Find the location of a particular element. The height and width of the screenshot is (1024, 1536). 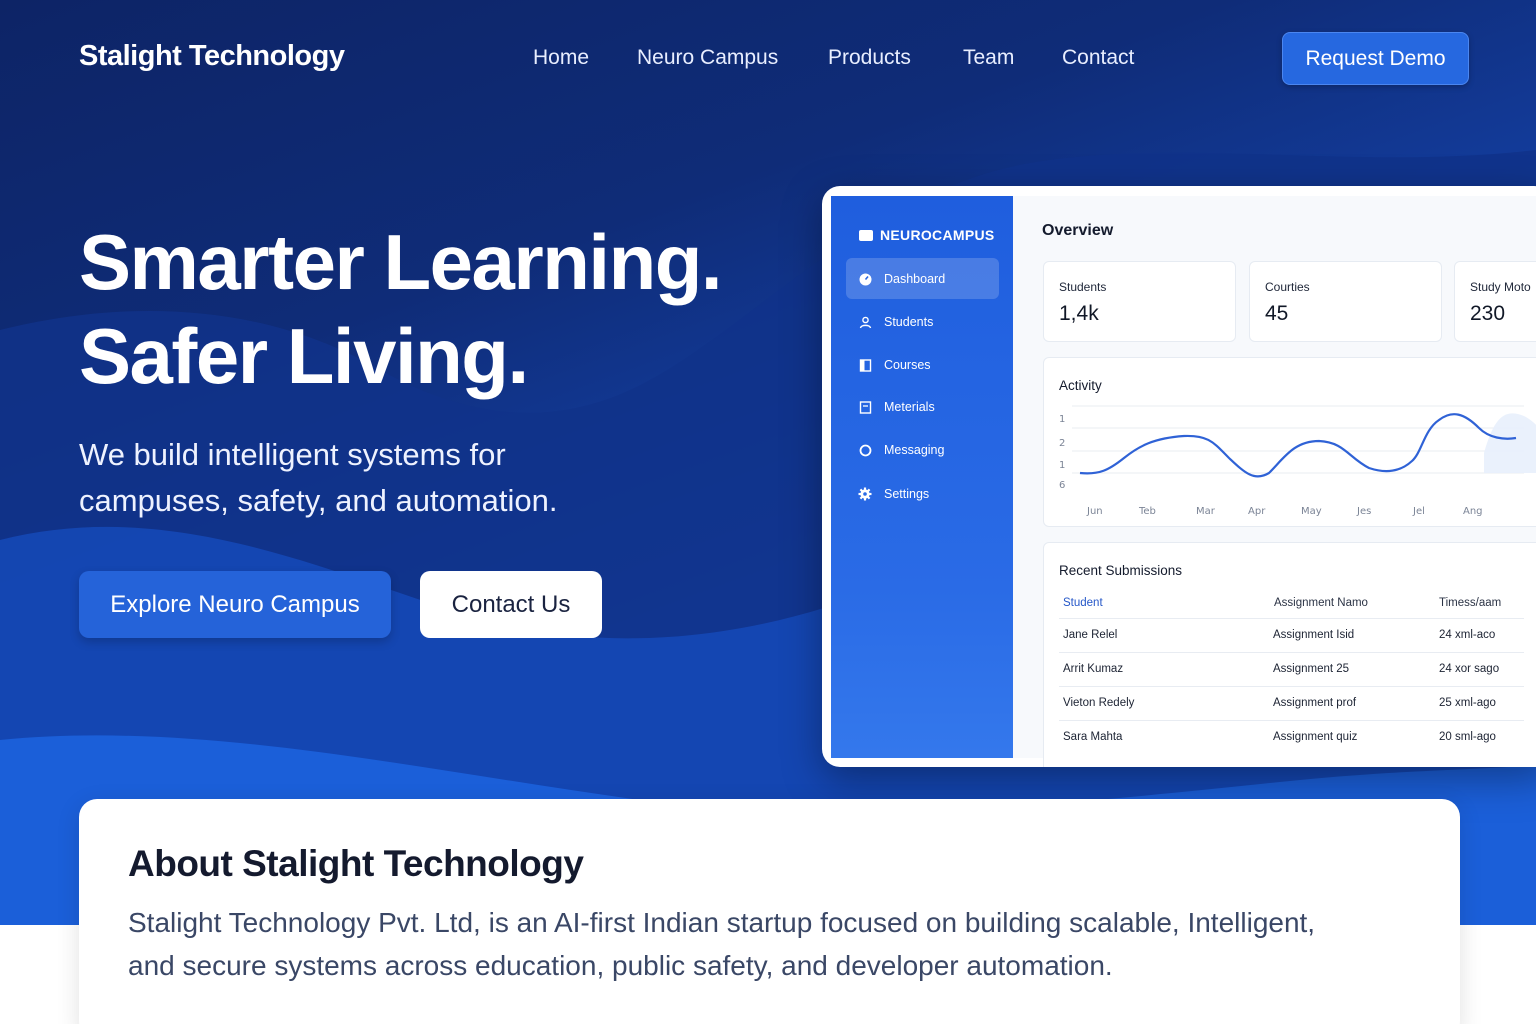

cell-assignment: Assignment Isid is located at coordinates (1314, 635).